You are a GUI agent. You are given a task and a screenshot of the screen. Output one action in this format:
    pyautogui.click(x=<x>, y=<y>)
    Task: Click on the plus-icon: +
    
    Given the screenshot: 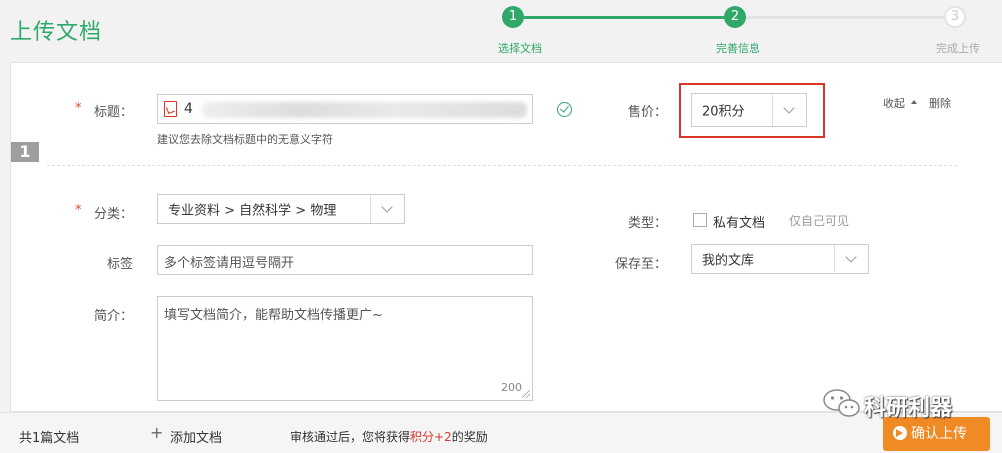 What is the action you would take?
    pyautogui.click(x=156, y=433)
    